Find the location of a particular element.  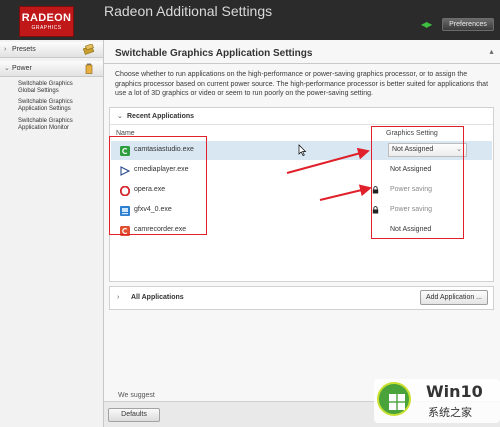

recent-applications-header: ⌄ Recent Applications is located at coordinates (301, 116).